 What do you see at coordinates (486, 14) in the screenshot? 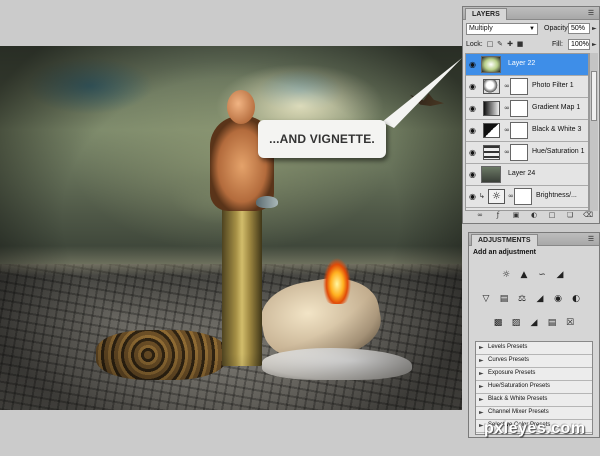
I see `tab-layers: LAYERS` at bounding box center [486, 14].